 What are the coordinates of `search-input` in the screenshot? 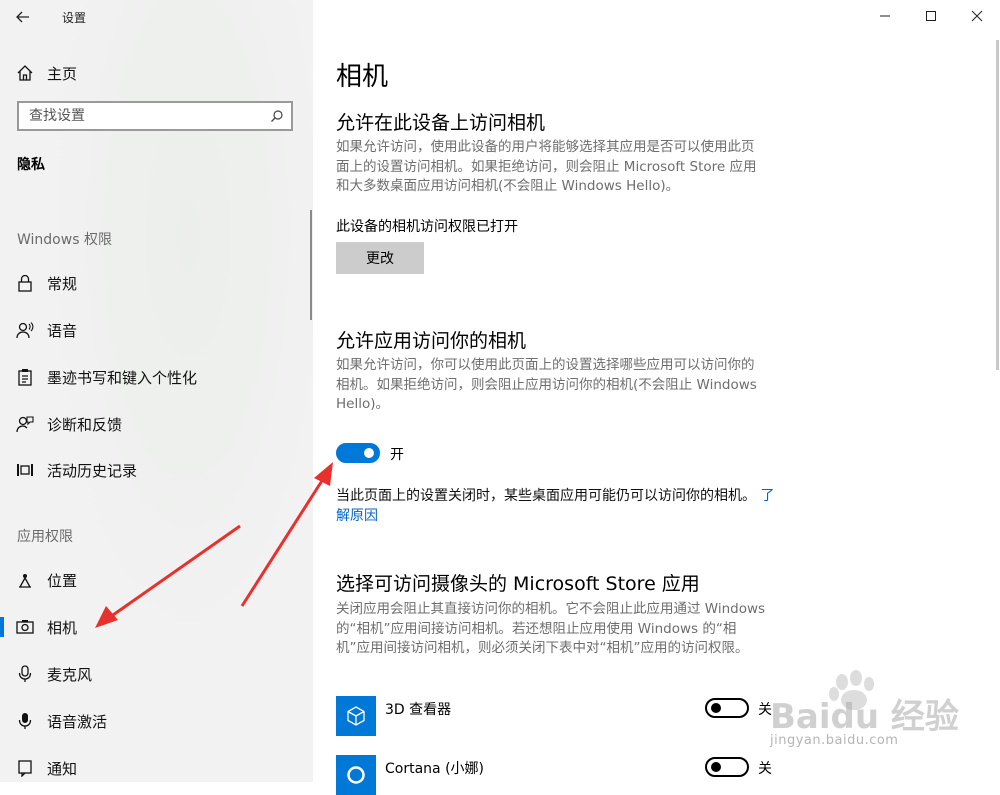 It's located at (143, 116).